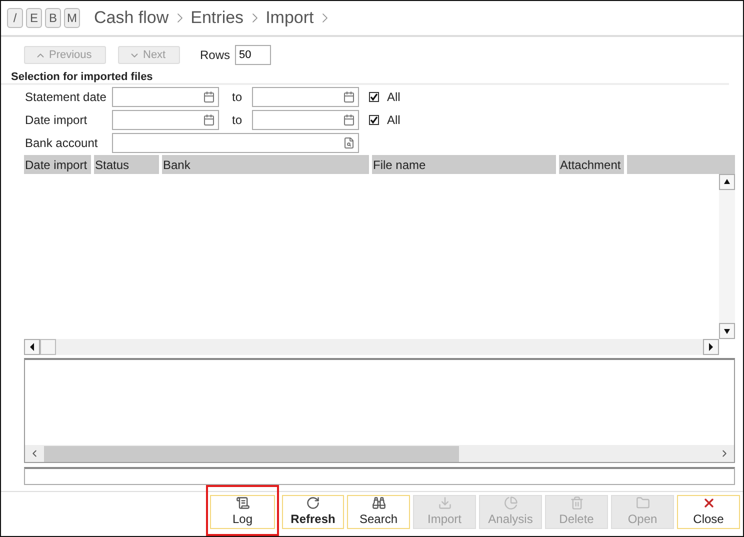 The height and width of the screenshot is (537, 744). Describe the element at coordinates (464, 164) in the screenshot. I see `column-header: File name` at that location.